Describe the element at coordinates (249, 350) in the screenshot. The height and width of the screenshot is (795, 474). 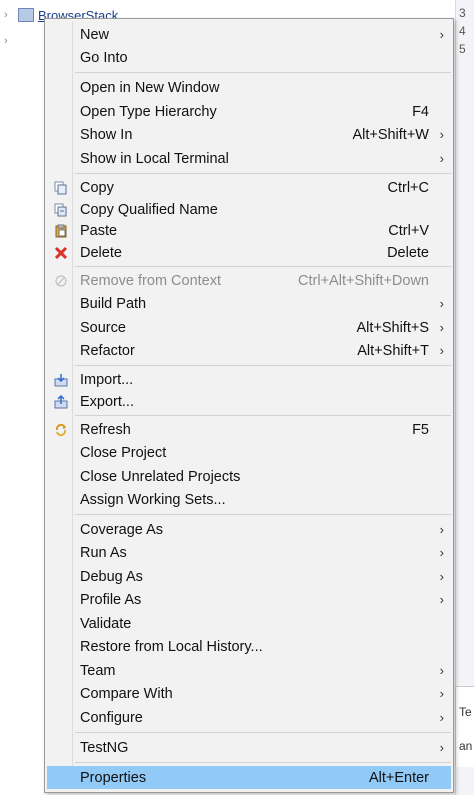
I see `menu-item-refactor: Refactor Alt+Shift+T ›` at that location.